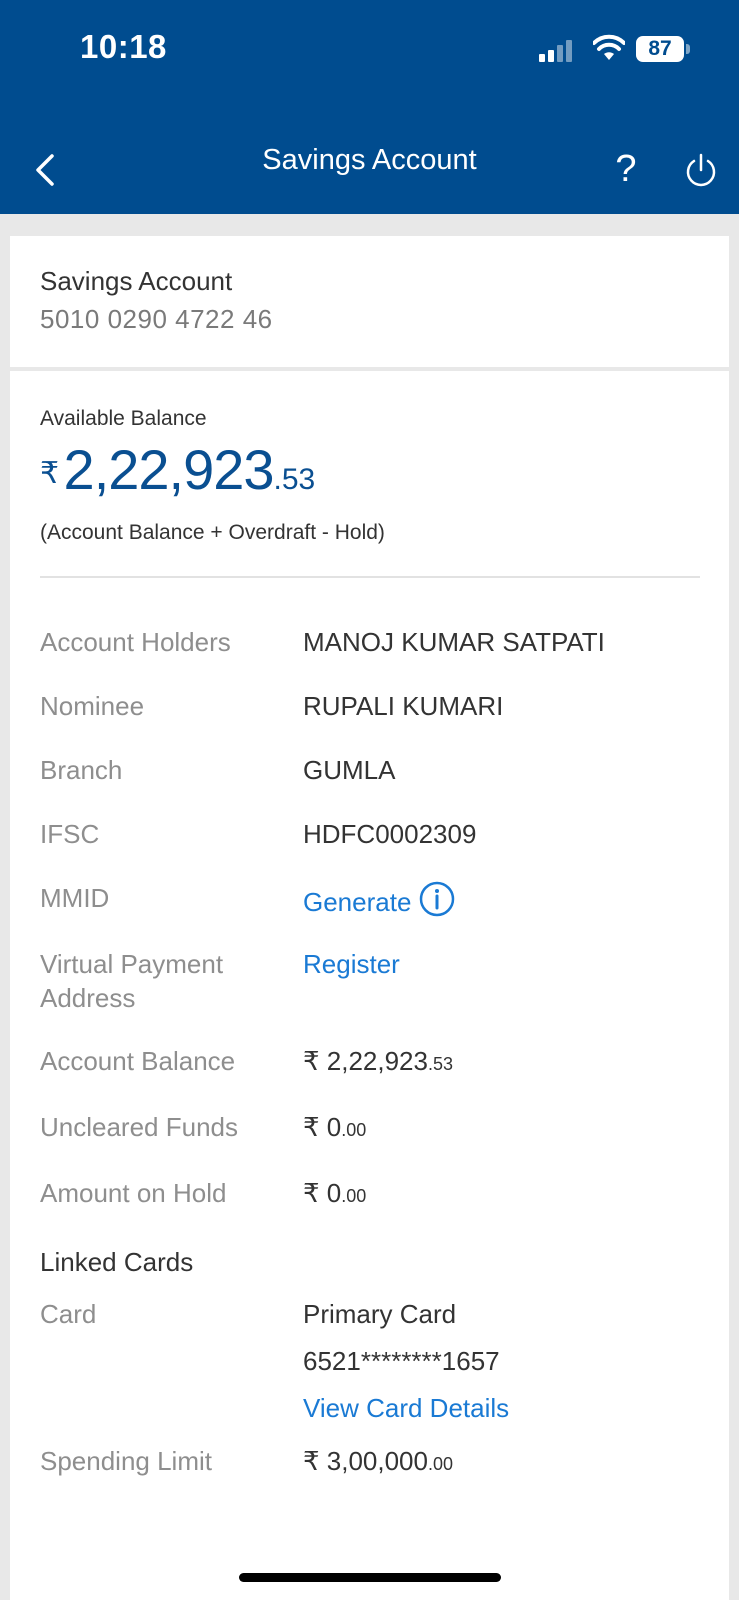  I want to click on account-holders-label: Account Holders, so click(135, 642).